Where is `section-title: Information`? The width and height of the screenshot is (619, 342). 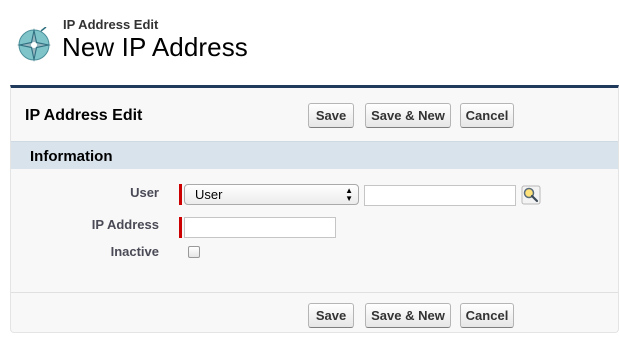 section-title: Information is located at coordinates (71, 156).